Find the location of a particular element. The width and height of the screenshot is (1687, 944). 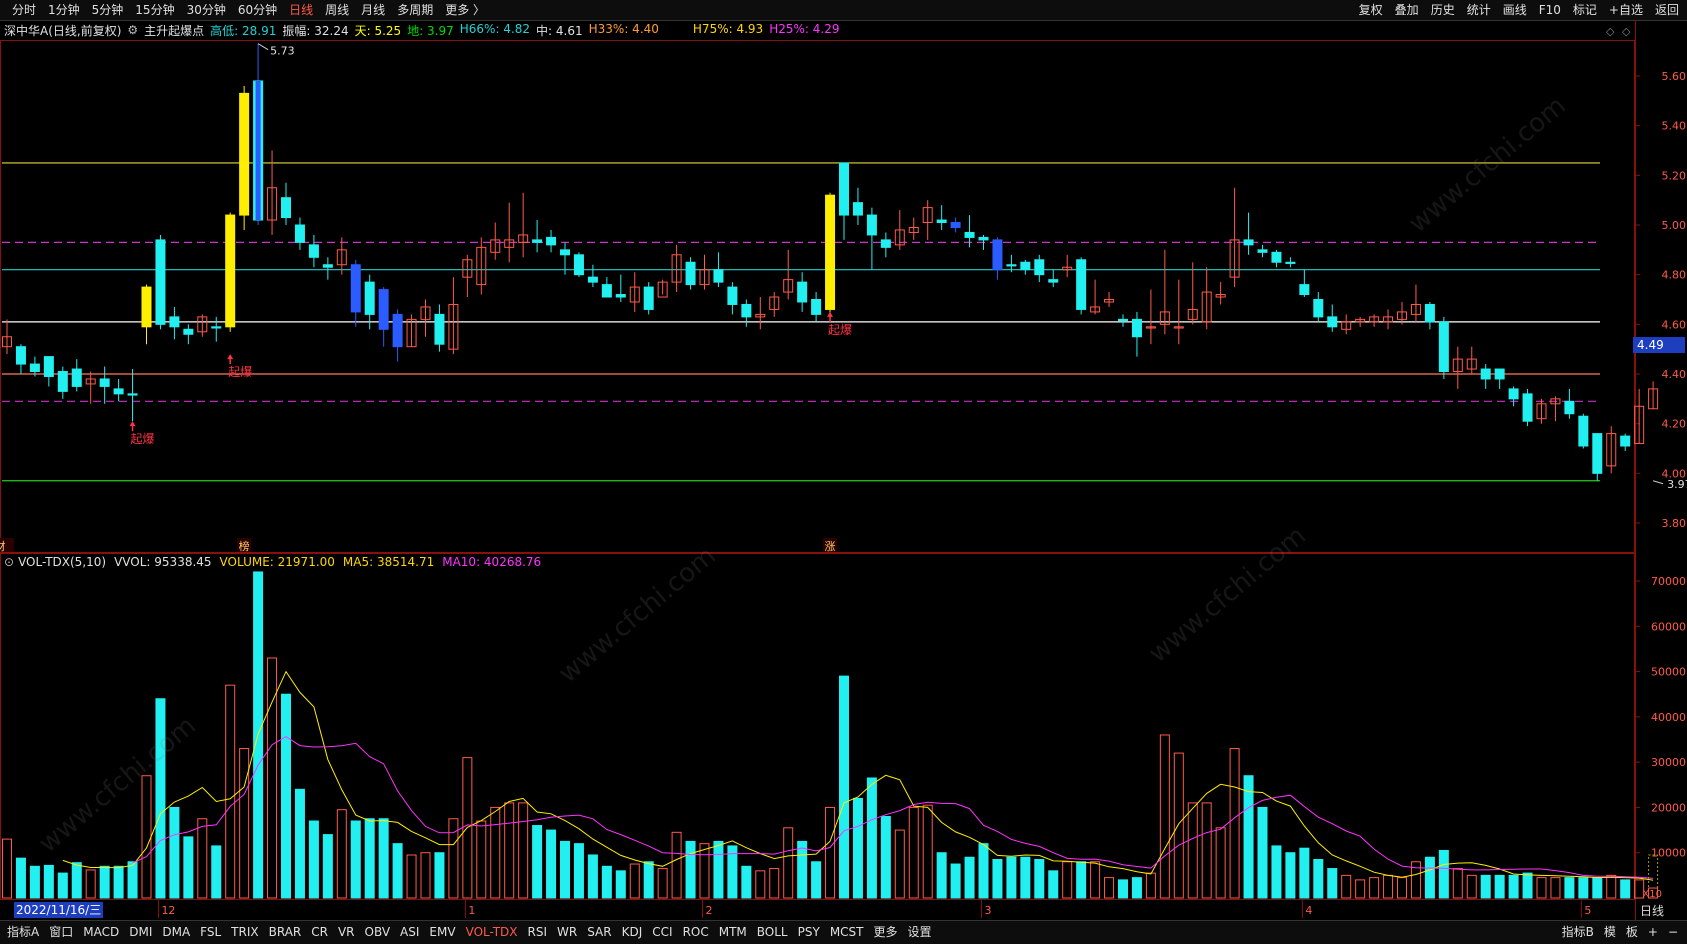

indicator-tab-20: MTM is located at coordinates (733, 932).